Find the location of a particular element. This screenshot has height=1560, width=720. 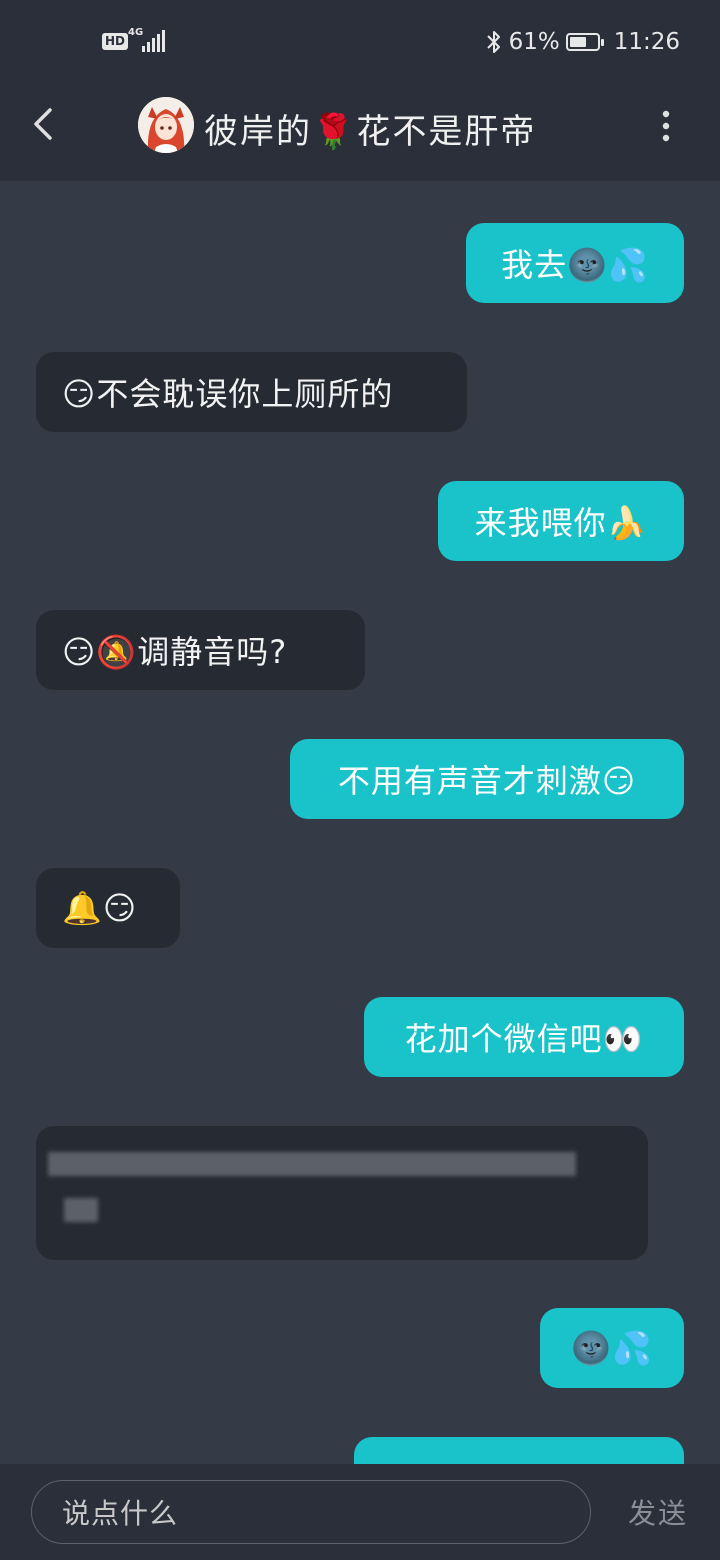

top-bar: HD 4G 61% 11:26 彼岸的🌹花不是肝帝 is located at coordinates (360, 90).